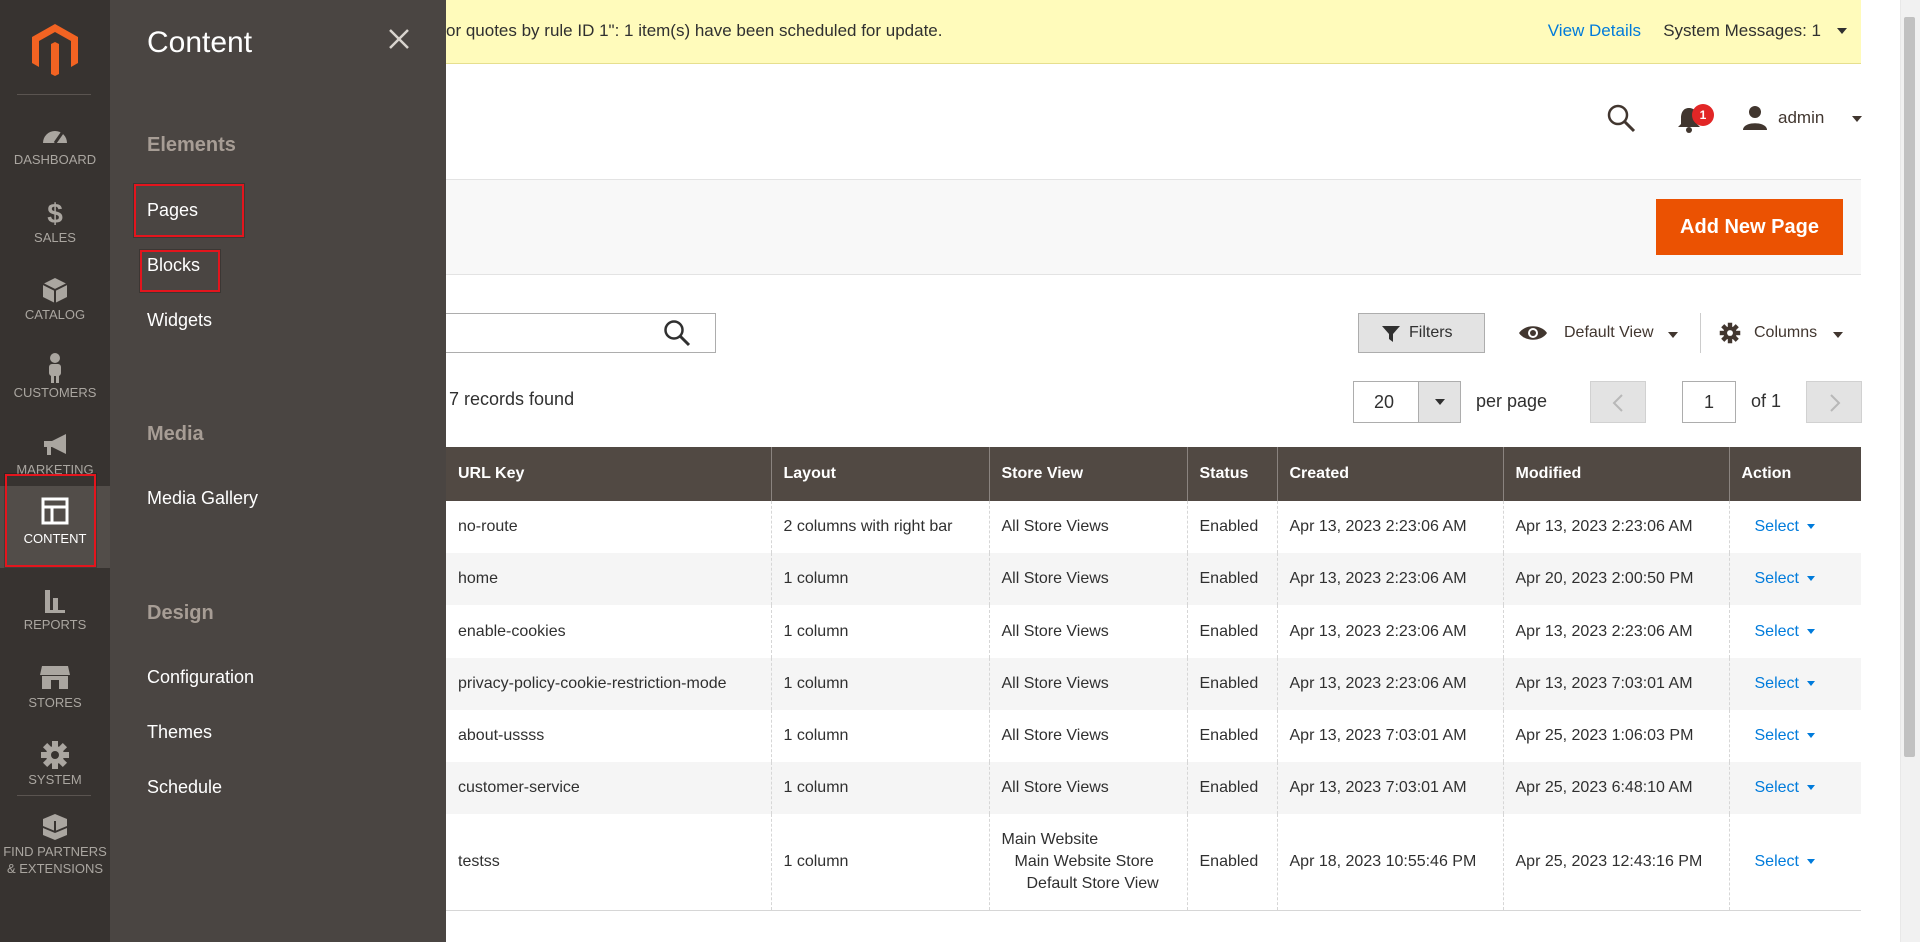  Describe the element at coordinates (55, 445) in the screenshot. I see `megaphone-icon` at that location.